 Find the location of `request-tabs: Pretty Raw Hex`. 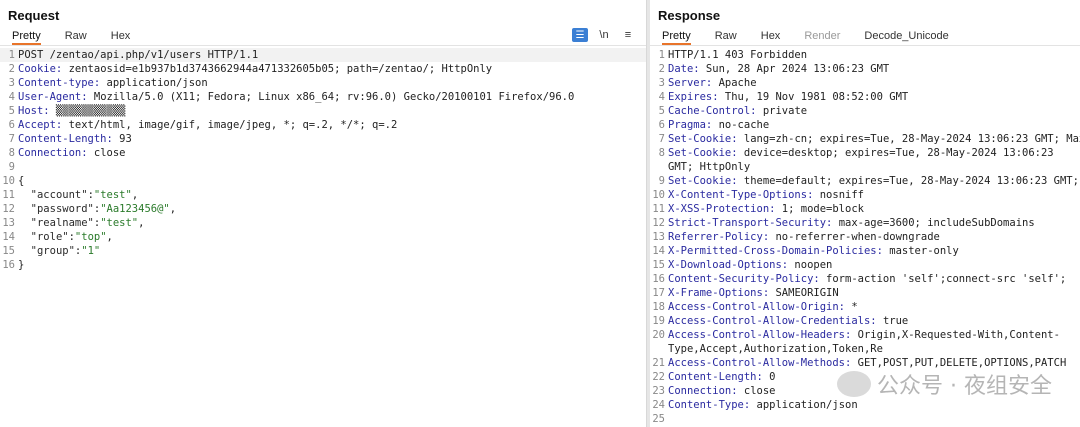

request-tabs: Pretty Raw Hex is located at coordinates (323, 37).